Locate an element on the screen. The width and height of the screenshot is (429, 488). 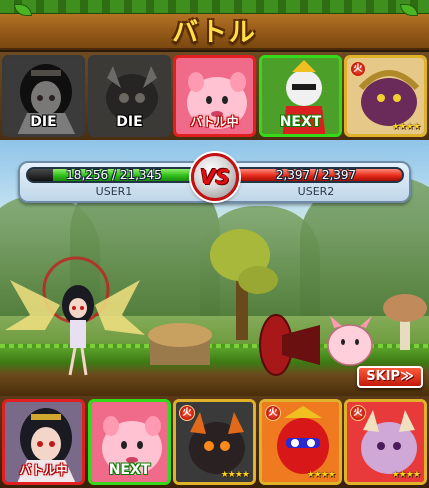
tree-canopy is located at coordinates (258, 280).